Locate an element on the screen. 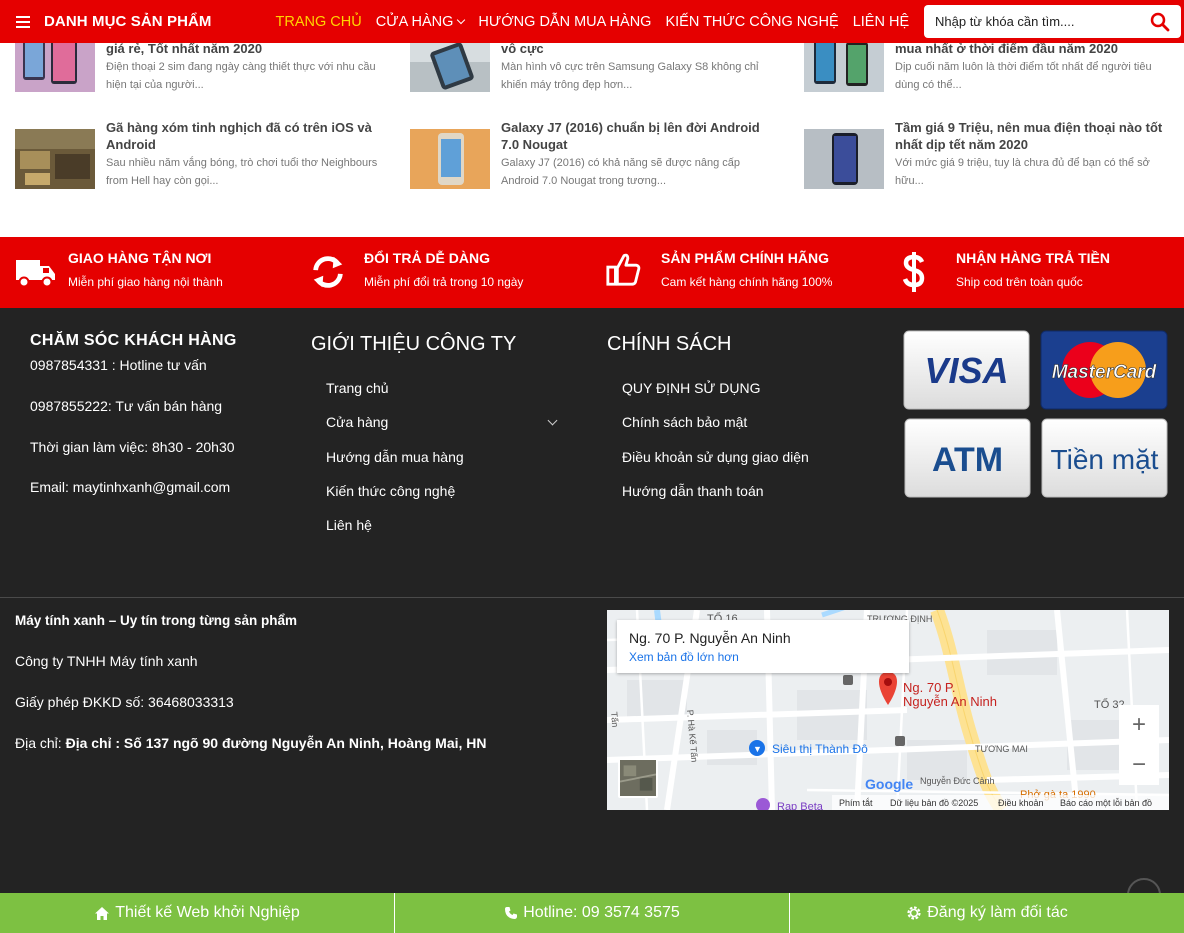  map-place-name: Ng. 70 P. Nguyễn An Ninh is located at coordinates (710, 638).